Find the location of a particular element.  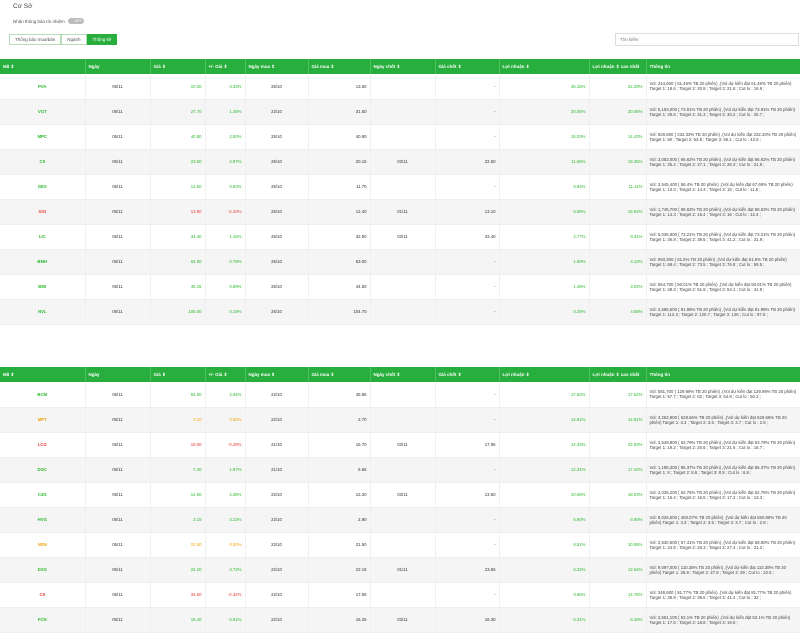

stock-code: C4G is located at coordinates (43, 495).